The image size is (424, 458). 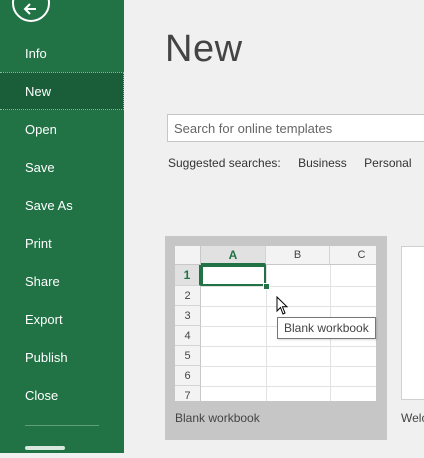 I want to click on nav-print-label: Print, so click(x=38, y=243).